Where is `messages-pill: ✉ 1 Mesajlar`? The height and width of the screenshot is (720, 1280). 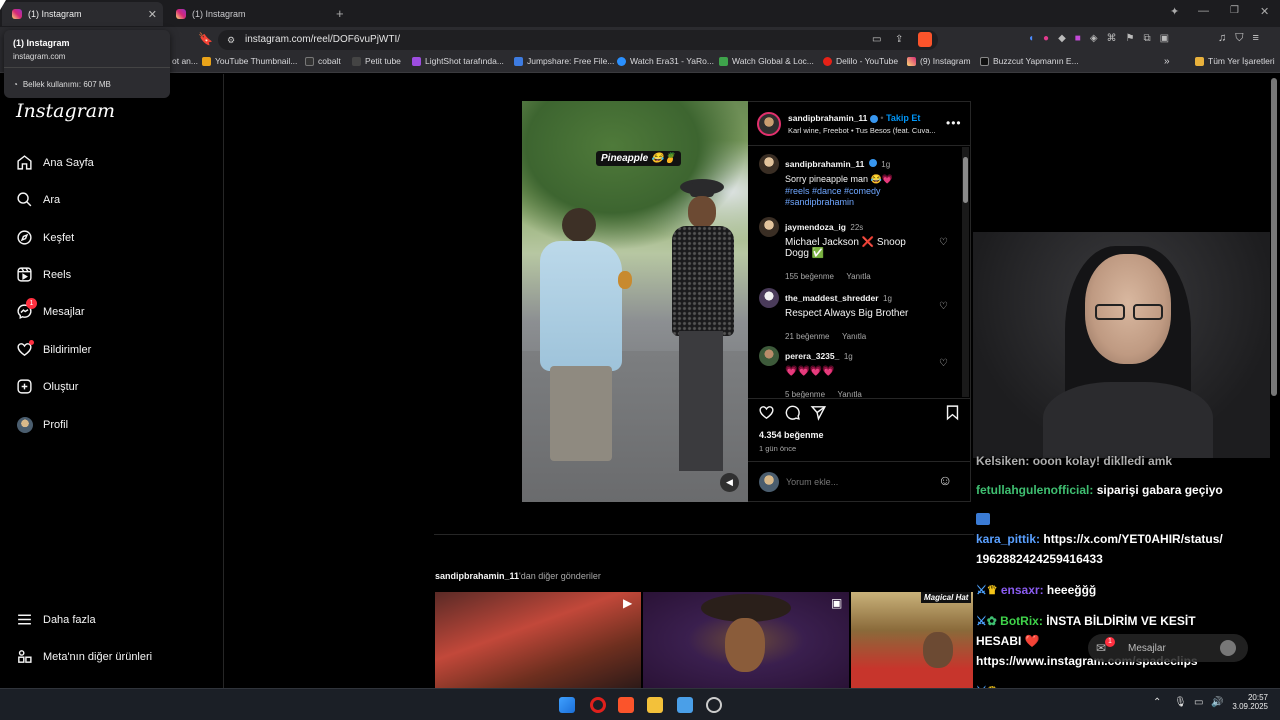 messages-pill: ✉ 1 Mesajlar is located at coordinates (1168, 648).